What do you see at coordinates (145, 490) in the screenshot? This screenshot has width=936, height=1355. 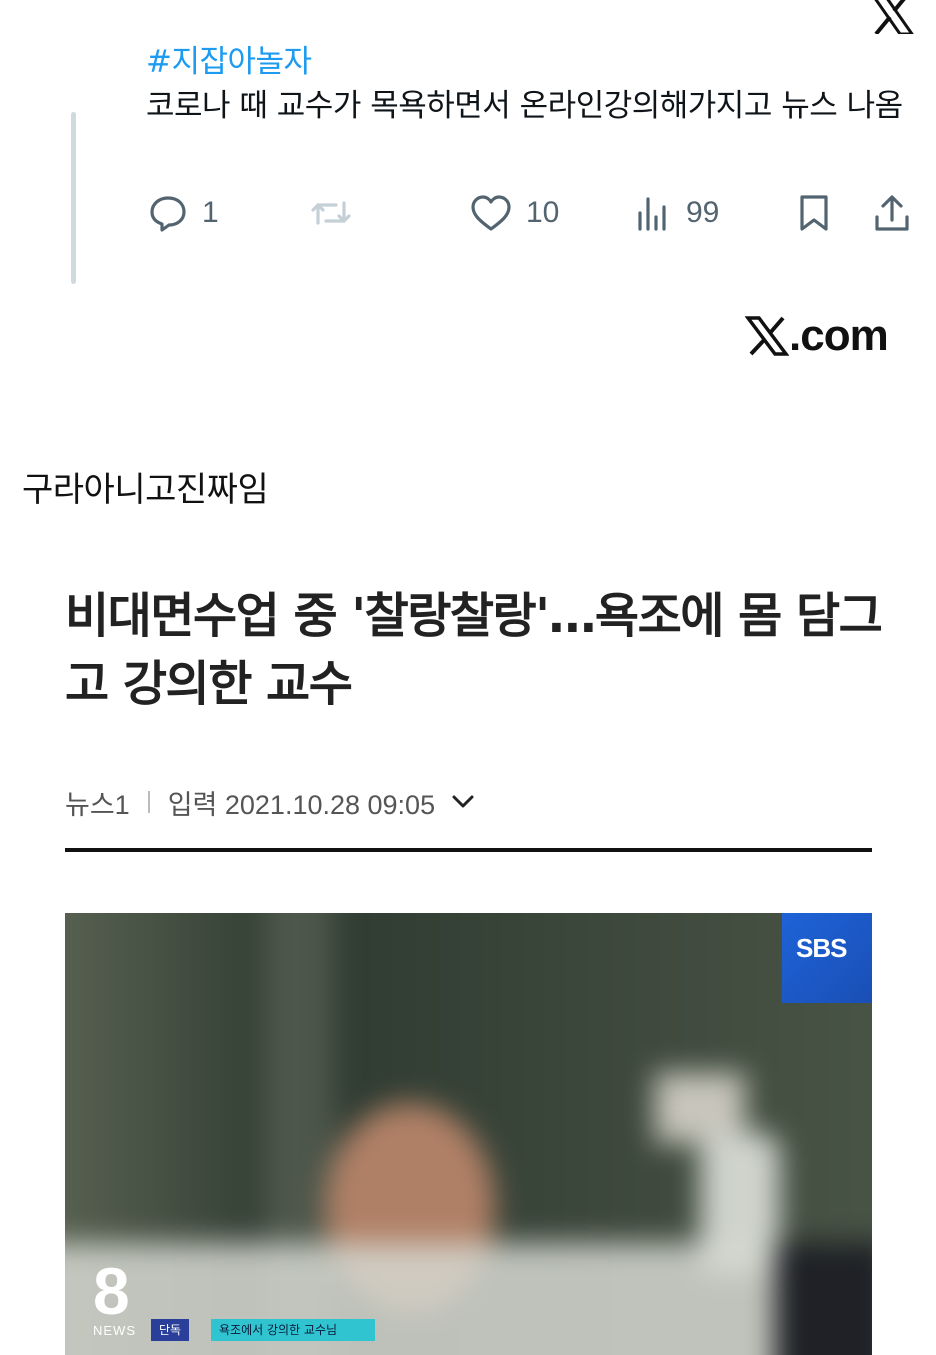 I see `post-caption: 구라아니고진짜임` at bounding box center [145, 490].